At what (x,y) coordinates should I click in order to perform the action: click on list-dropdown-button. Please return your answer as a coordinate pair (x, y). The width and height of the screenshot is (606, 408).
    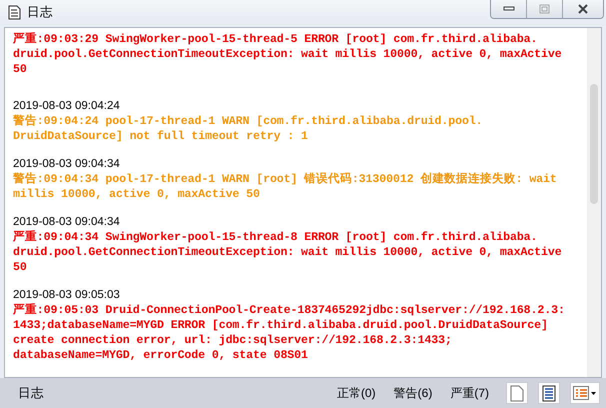
    Looking at the image, I should click on (585, 393).